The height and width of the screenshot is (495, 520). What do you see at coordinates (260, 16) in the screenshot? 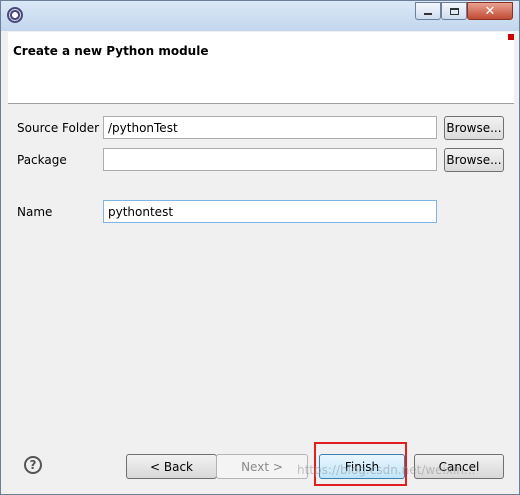
I see `title-bar: ✕` at bounding box center [260, 16].